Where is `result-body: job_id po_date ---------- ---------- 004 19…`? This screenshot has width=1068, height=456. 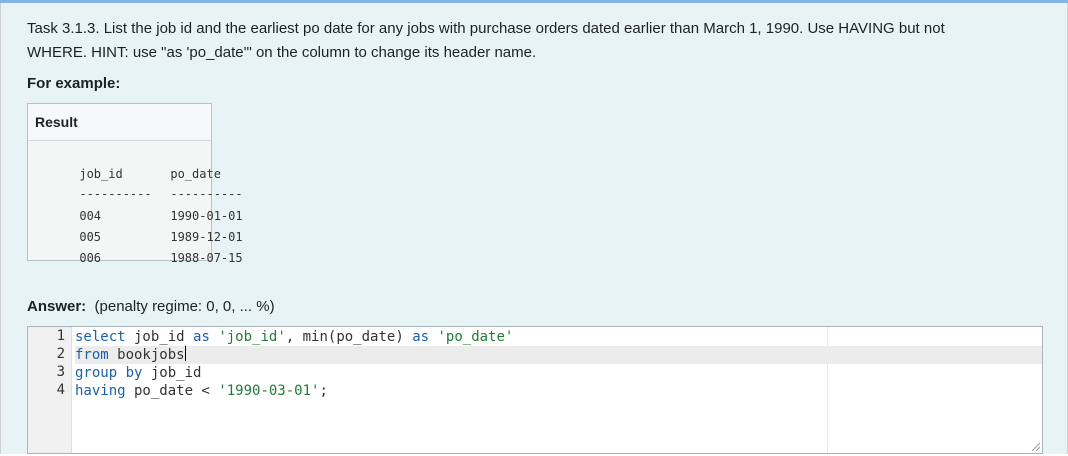
result-body: job_id po_date ---------- ---------- 004 19… is located at coordinates (135, 203).